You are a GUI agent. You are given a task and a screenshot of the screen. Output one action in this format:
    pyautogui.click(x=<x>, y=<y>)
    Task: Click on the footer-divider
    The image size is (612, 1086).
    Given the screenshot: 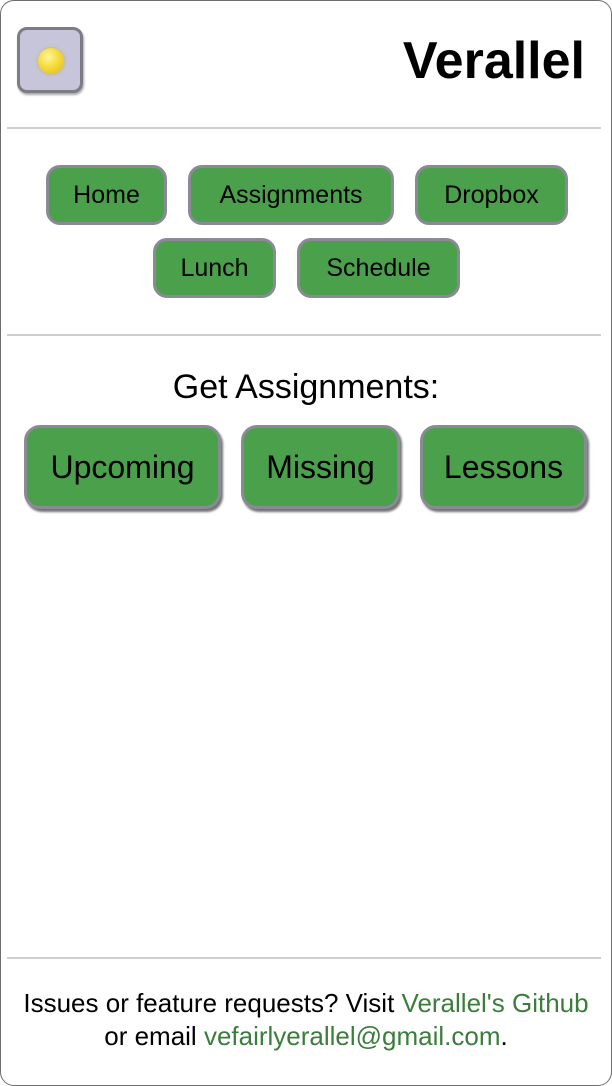 What is the action you would take?
    pyautogui.click(x=304, y=958)
    